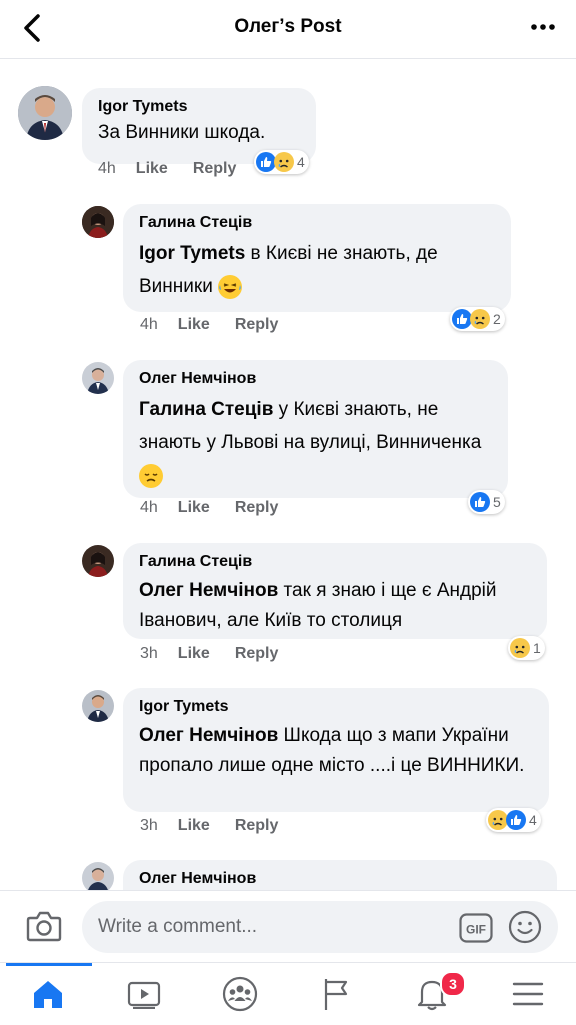 The width and height of the screenshot is (576, 1025). Describe the element at coordinates (432, 994) in the screenshot. I see `tab-notifications: 3` at that location.